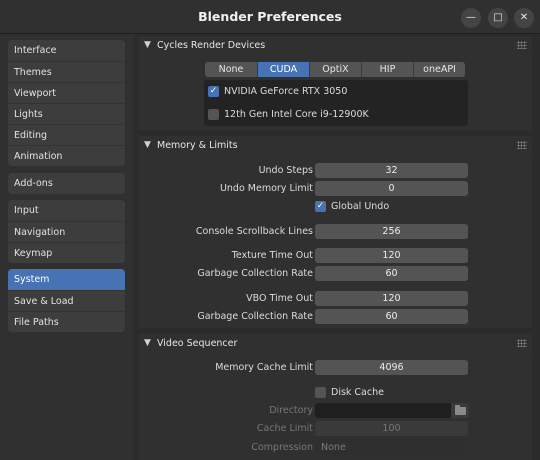  Describe the element at coordinates (335, 146) in the screenshot. I see `panel-header-memory: ▼ Memory & Limits` at that location.